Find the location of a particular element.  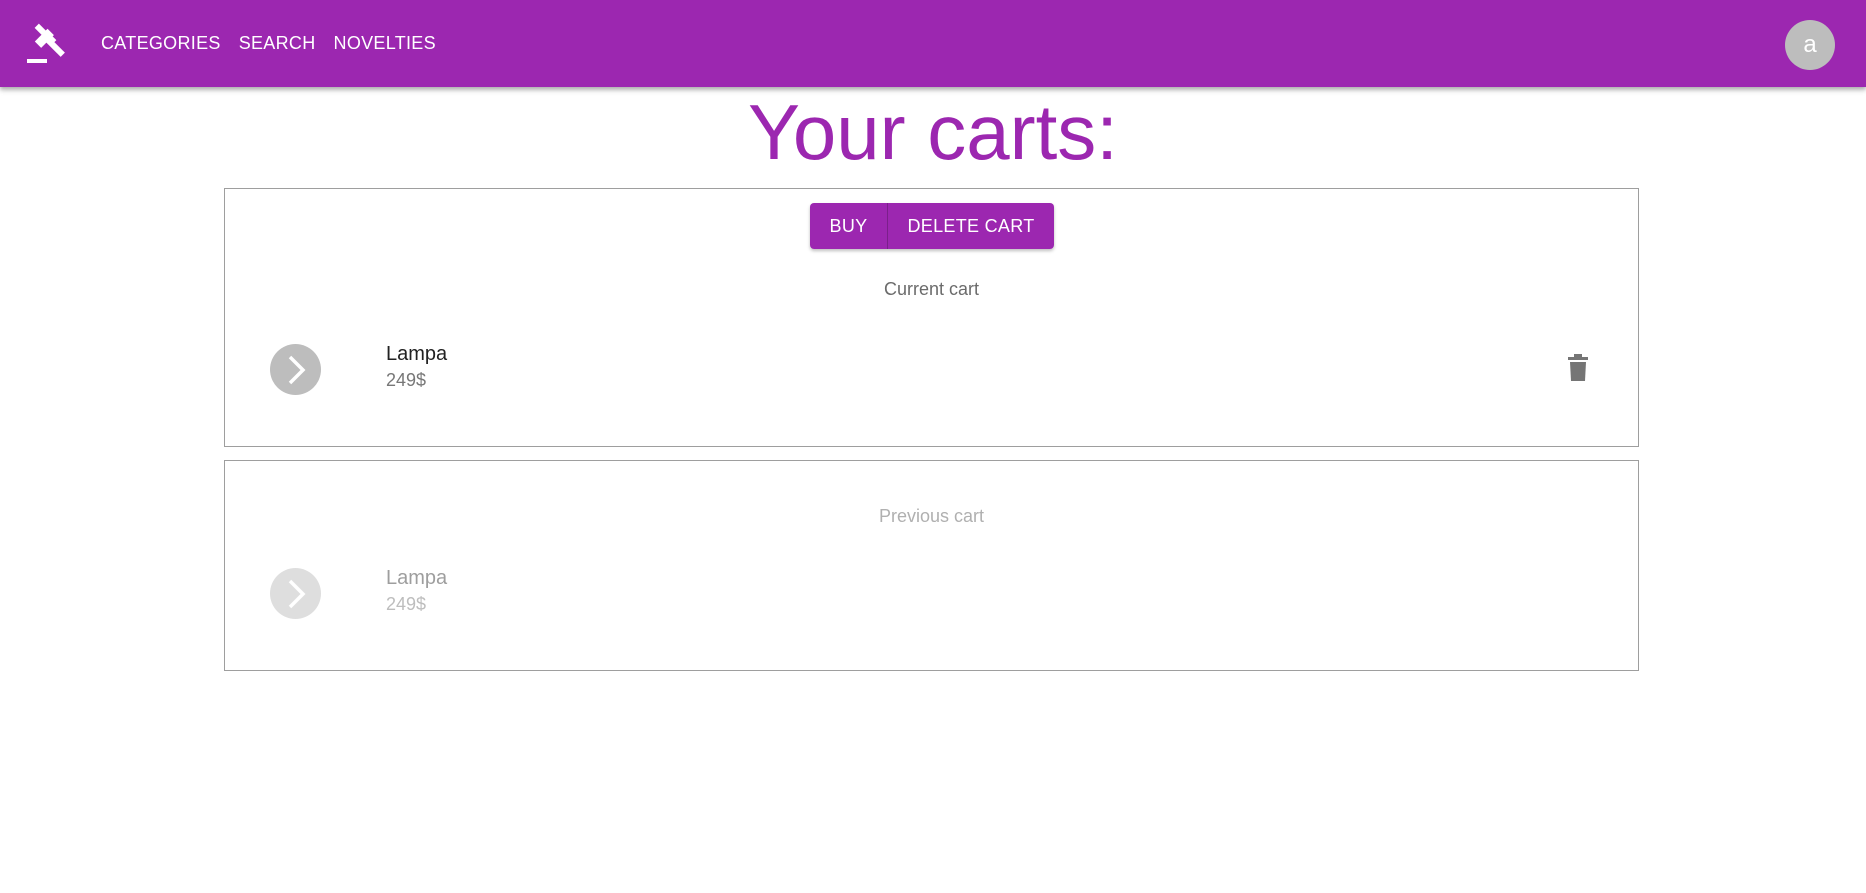

buy-button: BUY is located at coordinates (849, 226).